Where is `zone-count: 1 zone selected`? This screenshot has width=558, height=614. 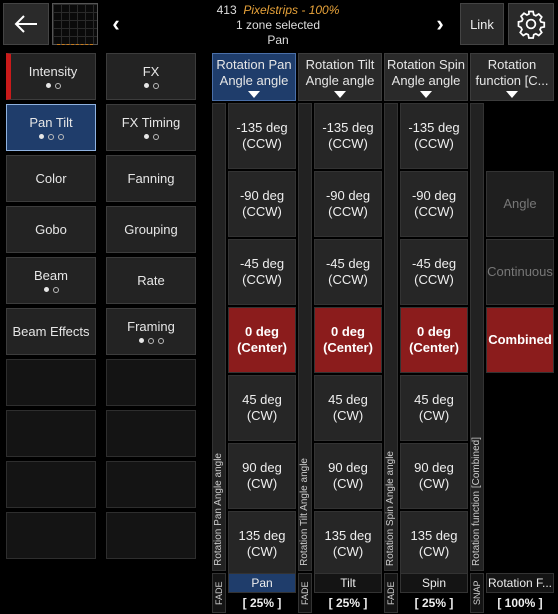
zone-count: 1 zone selected is located at coordinates (278, 25).